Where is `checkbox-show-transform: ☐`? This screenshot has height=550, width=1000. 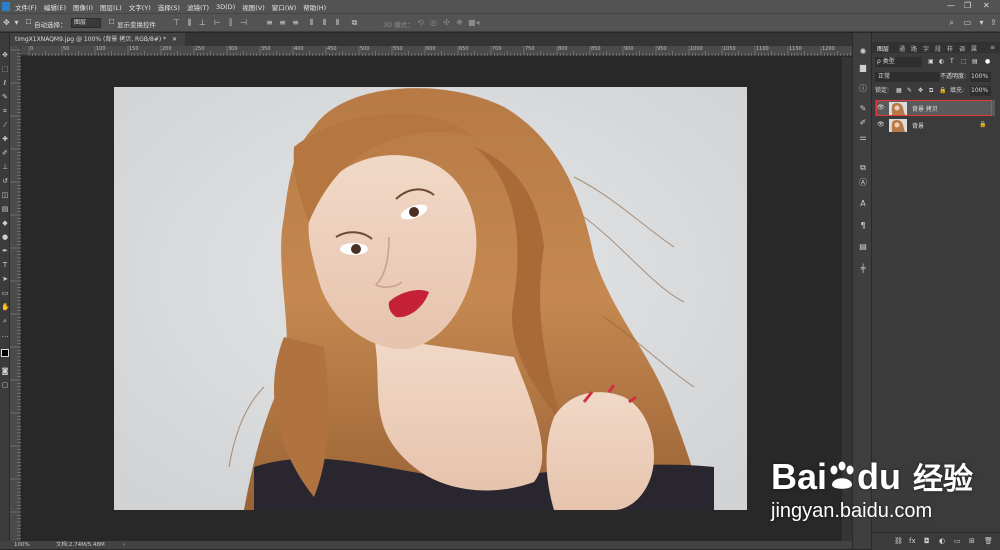 checkbox-show-transform: ☐ is located at coordinates (111, 22).